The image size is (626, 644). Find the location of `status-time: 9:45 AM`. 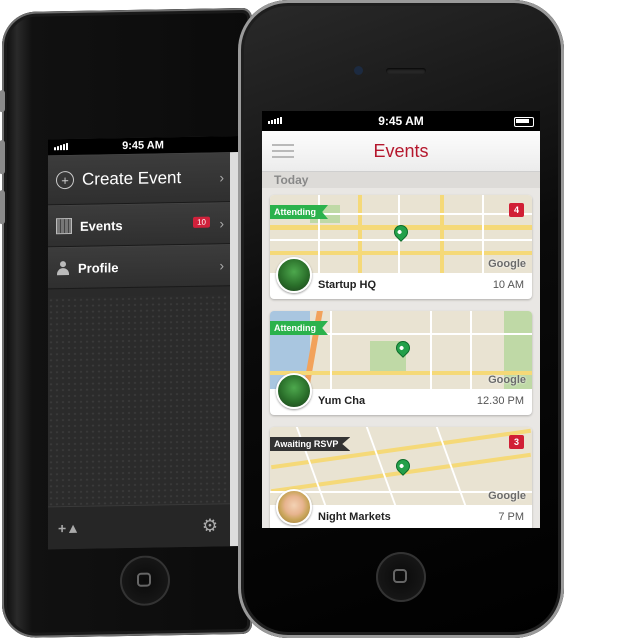

status-time: 9:45 AM is located at coordinates (401, 121).